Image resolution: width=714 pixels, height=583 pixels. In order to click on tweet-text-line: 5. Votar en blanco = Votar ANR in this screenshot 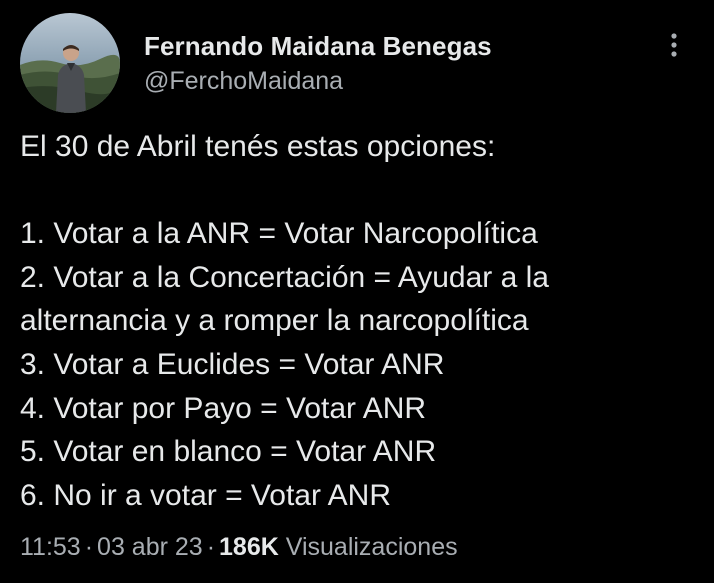, I will do `click(228, 452)`.